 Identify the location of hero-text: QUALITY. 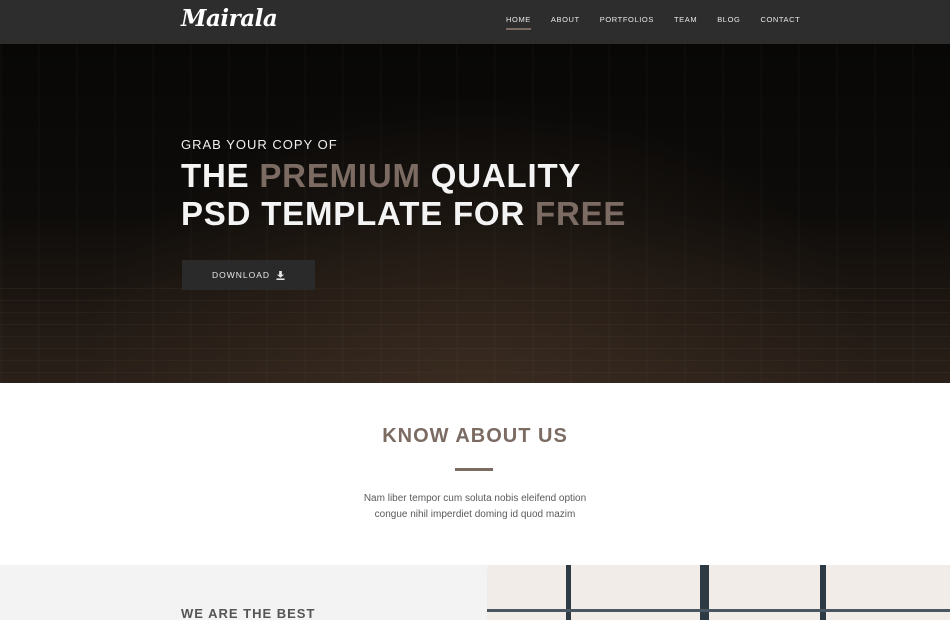
(501, 175).